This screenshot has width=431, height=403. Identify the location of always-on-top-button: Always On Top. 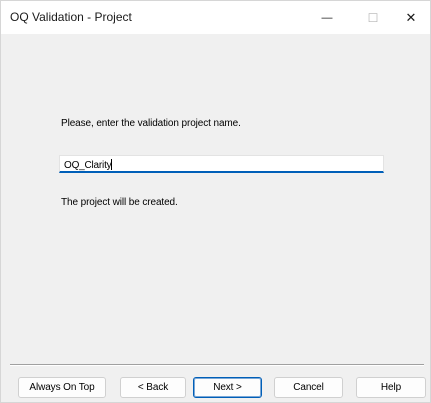
(62, 387).